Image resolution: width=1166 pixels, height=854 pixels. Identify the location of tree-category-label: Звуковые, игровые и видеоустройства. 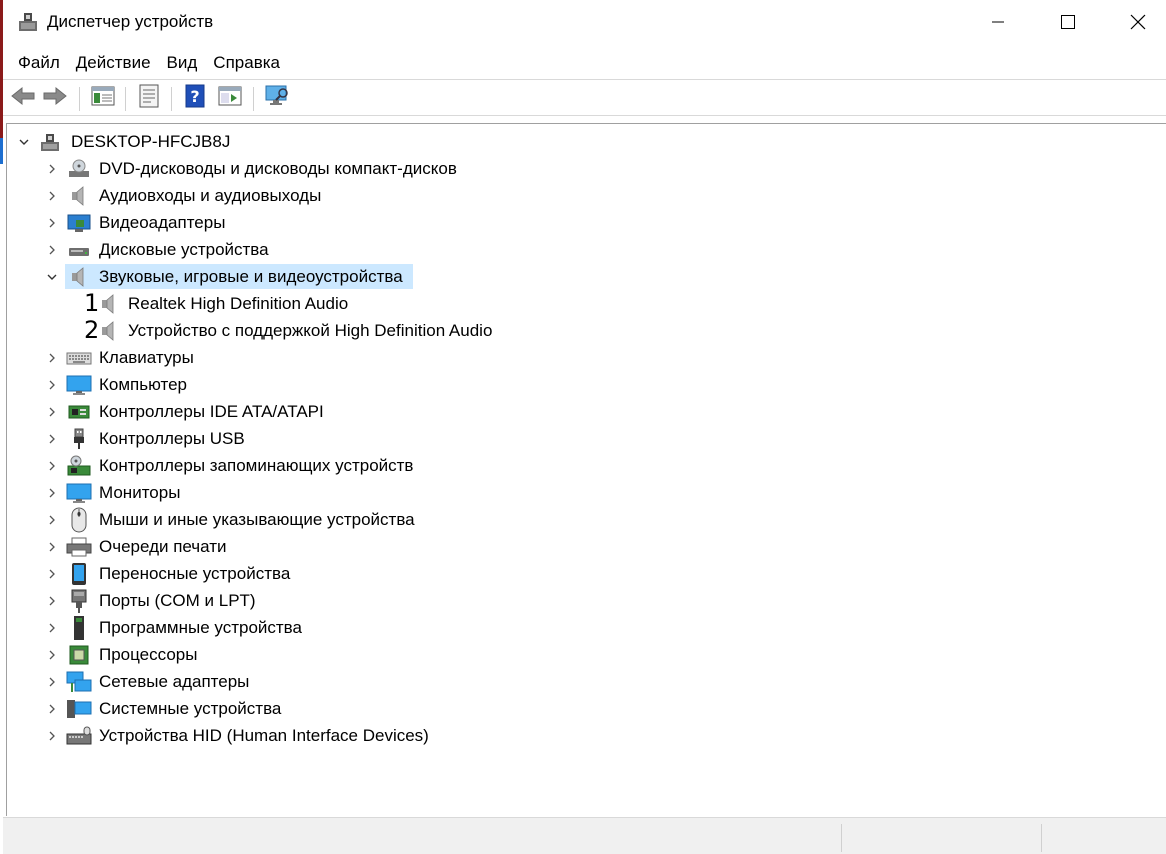
(251, 276).